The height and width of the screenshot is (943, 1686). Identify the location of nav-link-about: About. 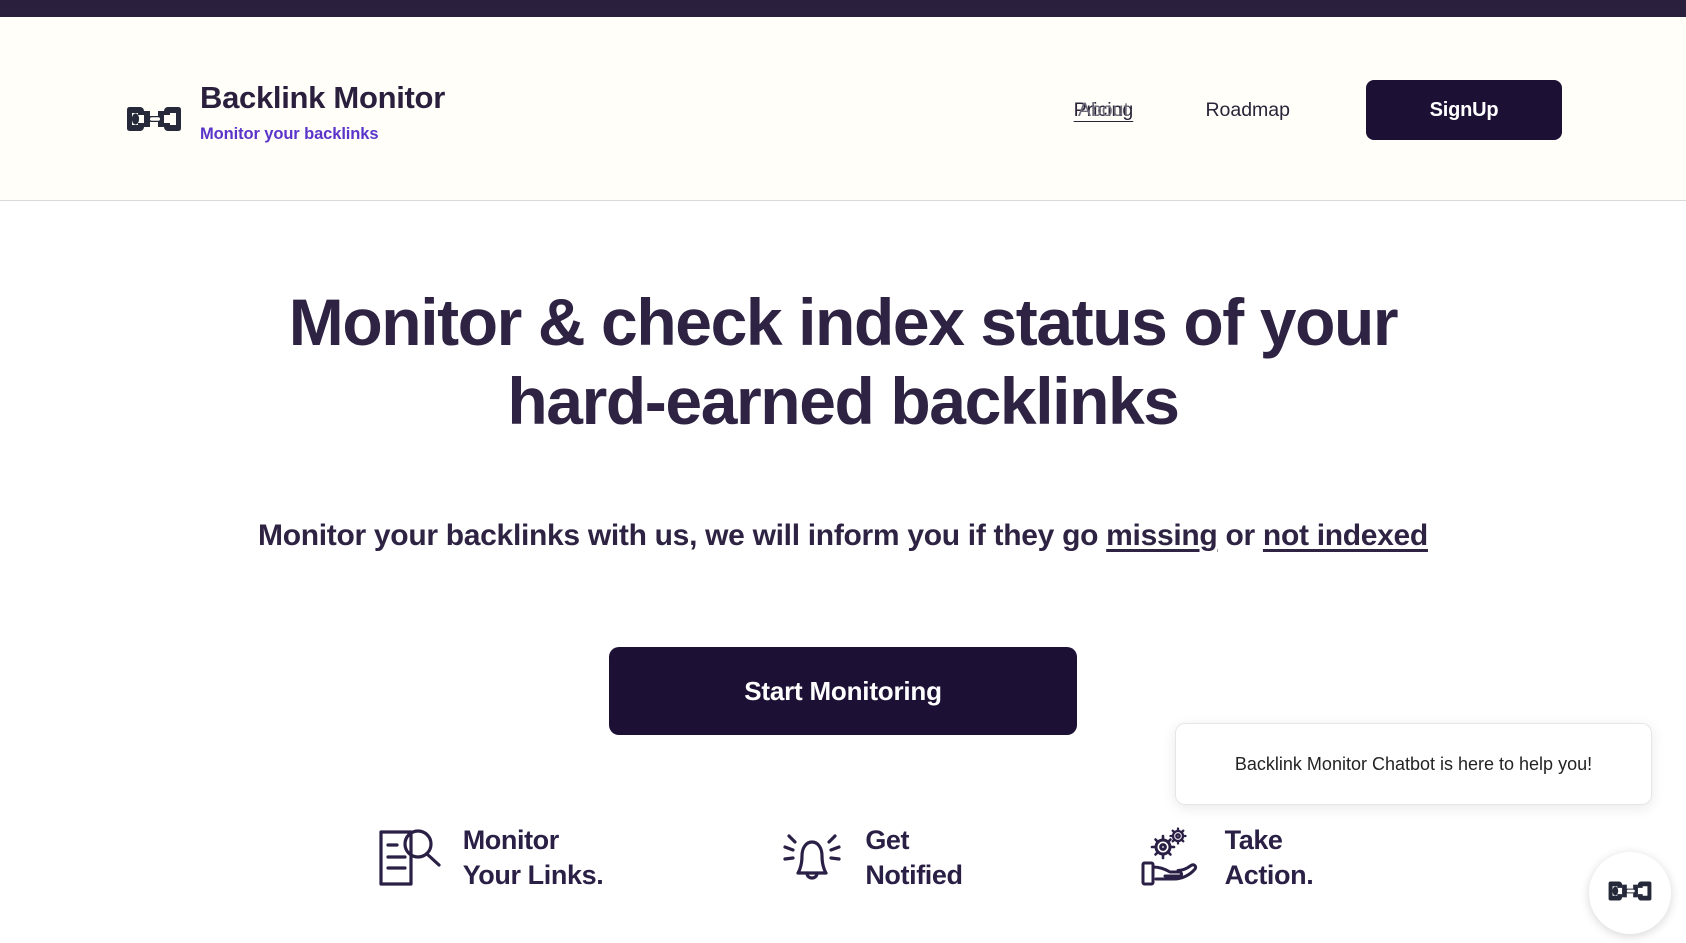
(1103, 110).